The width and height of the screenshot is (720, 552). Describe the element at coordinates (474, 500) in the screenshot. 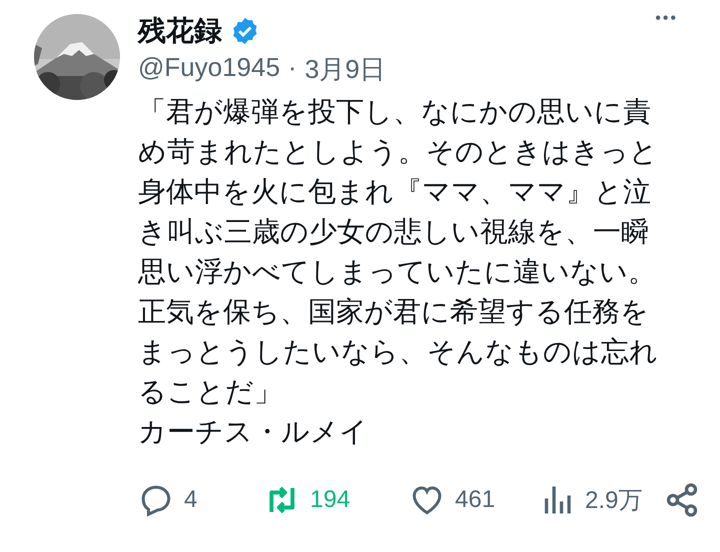

I see `like-button: 461` at that location.